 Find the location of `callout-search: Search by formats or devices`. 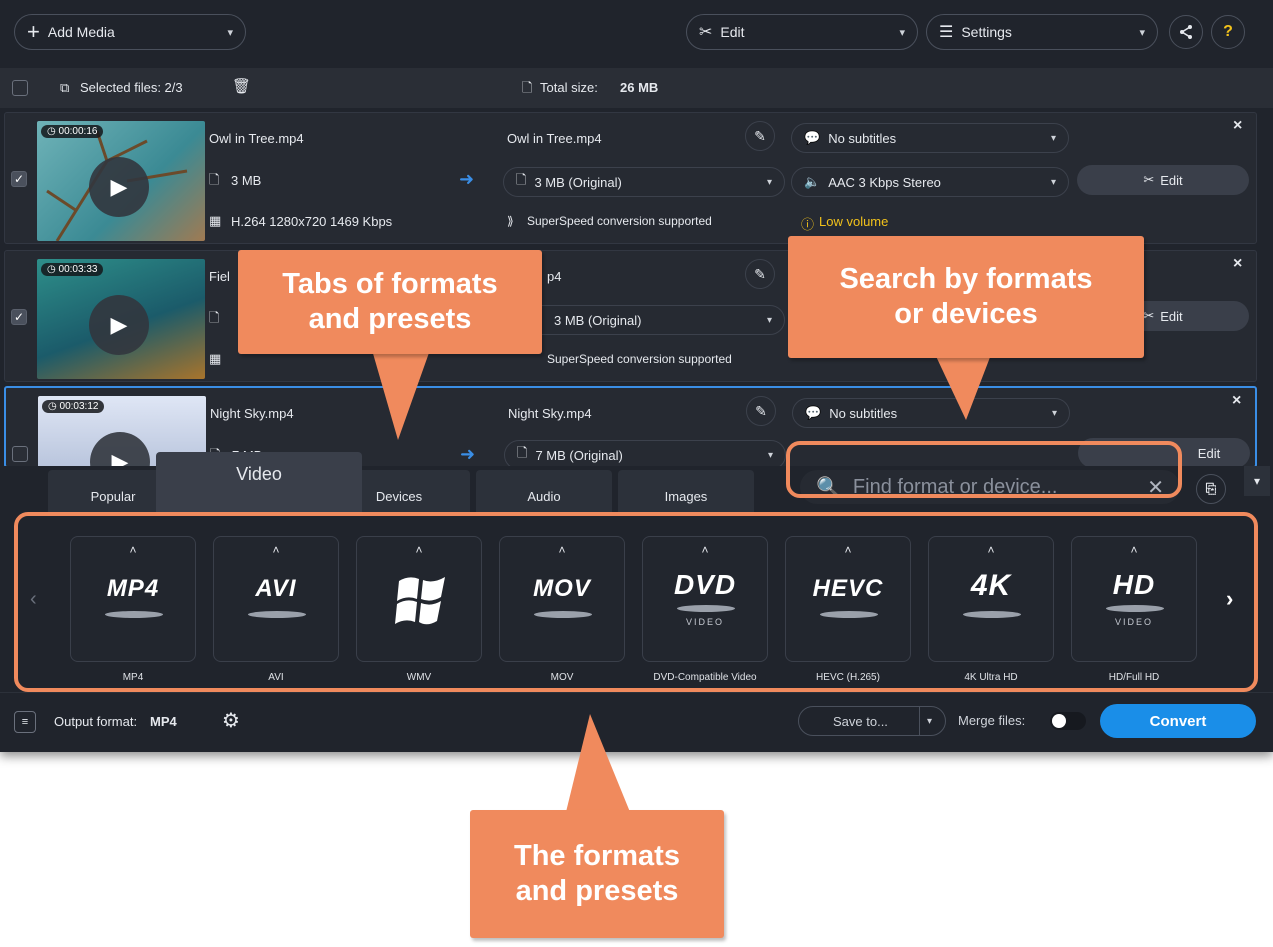

callout-search: Search by formats or devices is located at coordinates (966, 297).